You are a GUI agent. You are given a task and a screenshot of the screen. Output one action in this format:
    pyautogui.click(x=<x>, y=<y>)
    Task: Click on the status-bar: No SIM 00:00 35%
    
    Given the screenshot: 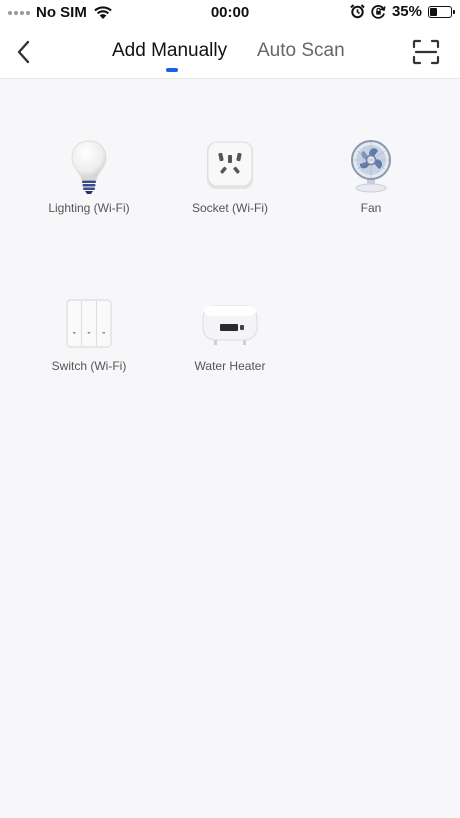 What is the action you would take?
    pyautogui.click(x=230, y=13)
    